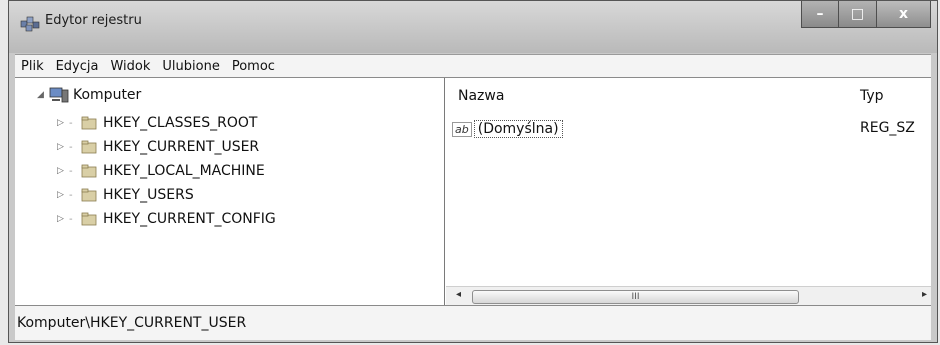 This screenshot has height=345, width=940. Describe the element at coordinates (59, 95) in the screenshot. I see `computer-icon` at that location.